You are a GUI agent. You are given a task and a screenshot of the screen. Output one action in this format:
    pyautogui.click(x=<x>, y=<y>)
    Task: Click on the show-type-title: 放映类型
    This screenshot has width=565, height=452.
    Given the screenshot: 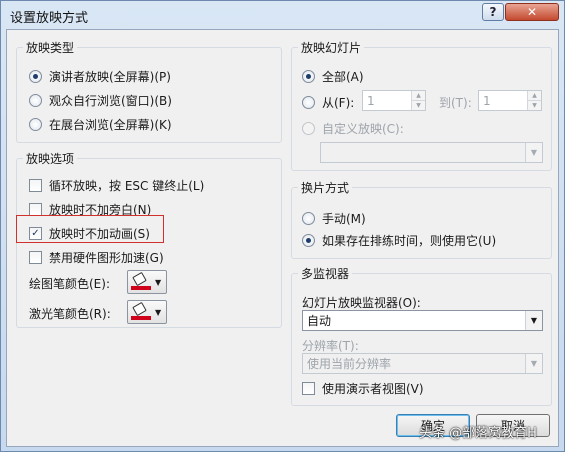 What is the action you would take?
    pyautogui.click(x=50, y=47)
    